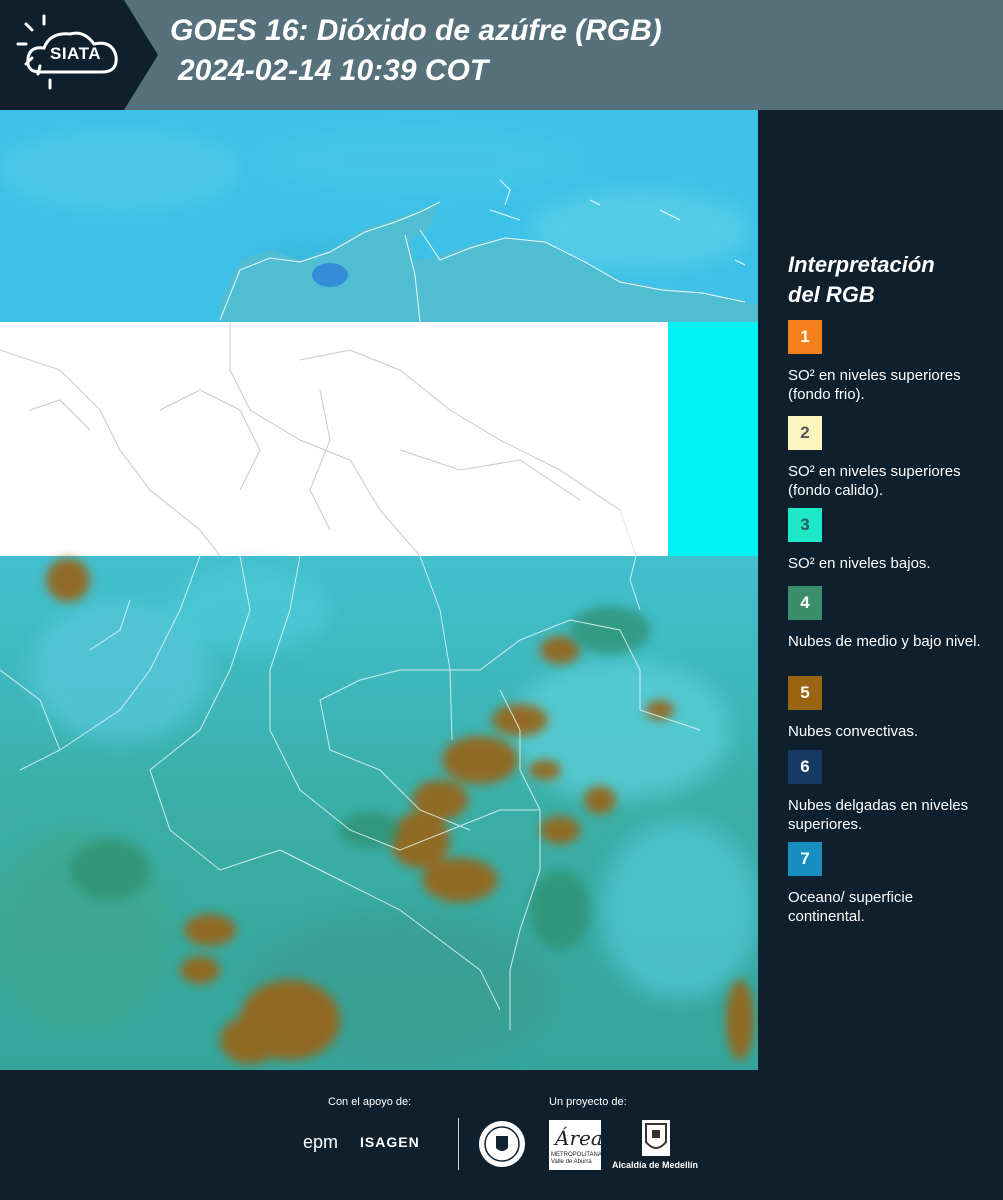  I want to click on legend-swatch-7: 7, so click(805, 859).